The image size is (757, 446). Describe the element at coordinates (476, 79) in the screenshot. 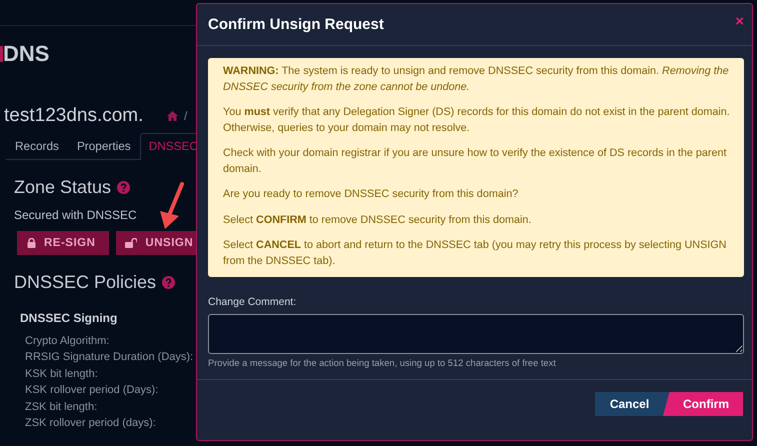

I see `warning-text: WARNING: The system is ready to unsign and remove DNSSEC security from this domain. Removing the DNSSEC security from the zone cannot be undone.` at that location.